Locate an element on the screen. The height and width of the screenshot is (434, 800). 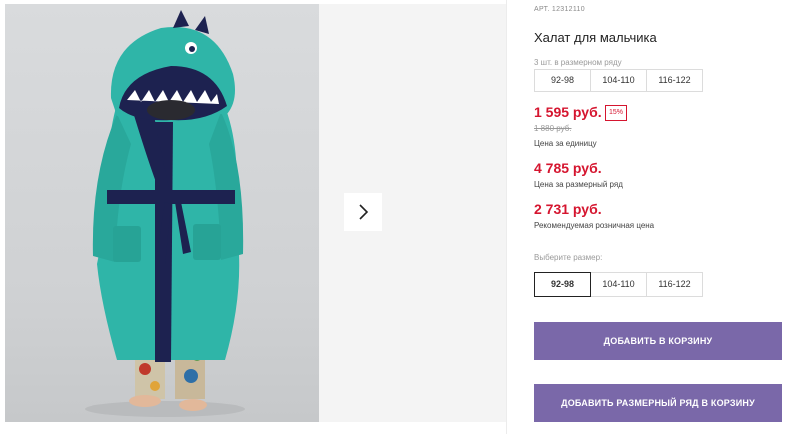
unit-price-label: Цена за единицу is located at coordinates (565, 143).